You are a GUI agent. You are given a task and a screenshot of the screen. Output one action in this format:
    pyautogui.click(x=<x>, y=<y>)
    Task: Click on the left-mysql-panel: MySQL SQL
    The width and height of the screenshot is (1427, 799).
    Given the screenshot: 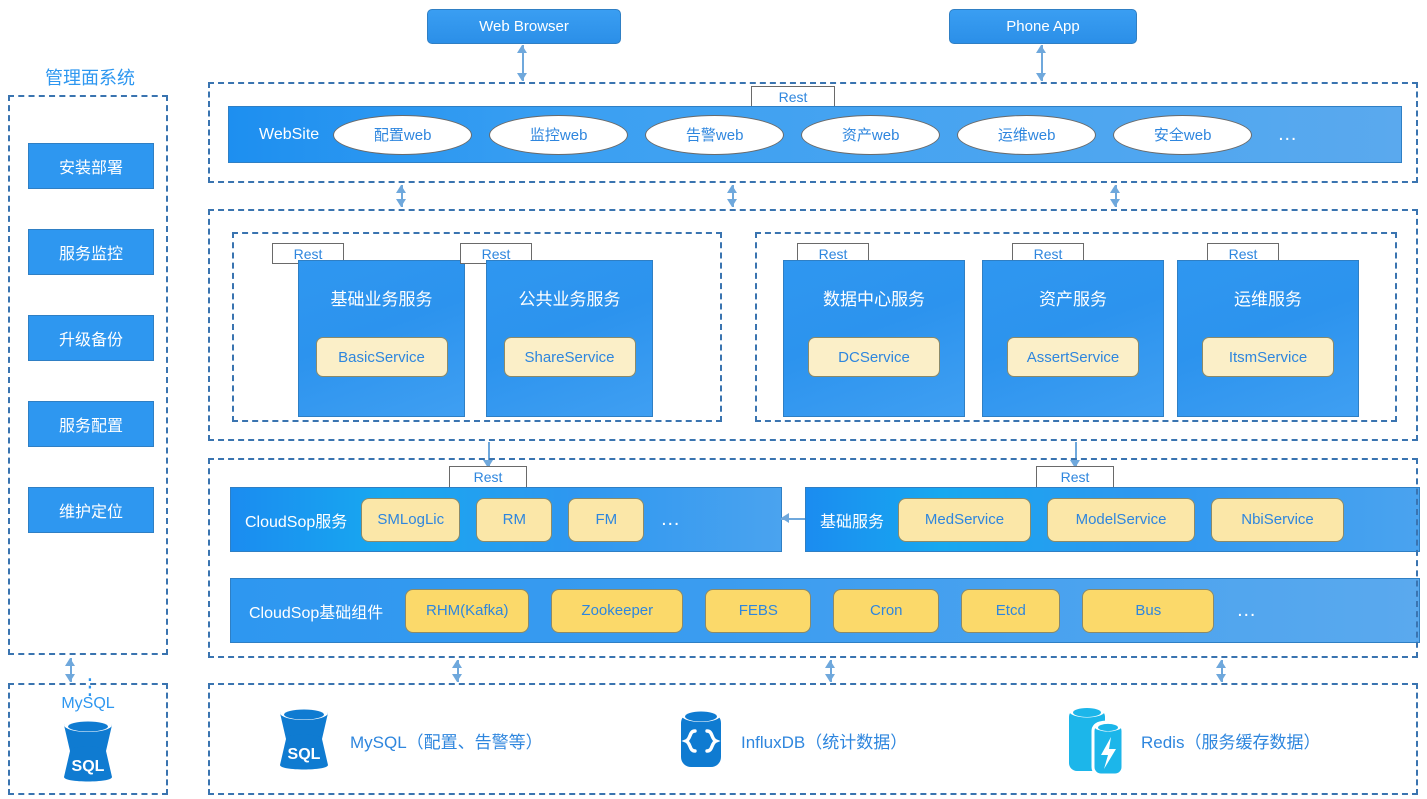 What is the action you would take?
    pyautogui.click(x=88, y=739)
    